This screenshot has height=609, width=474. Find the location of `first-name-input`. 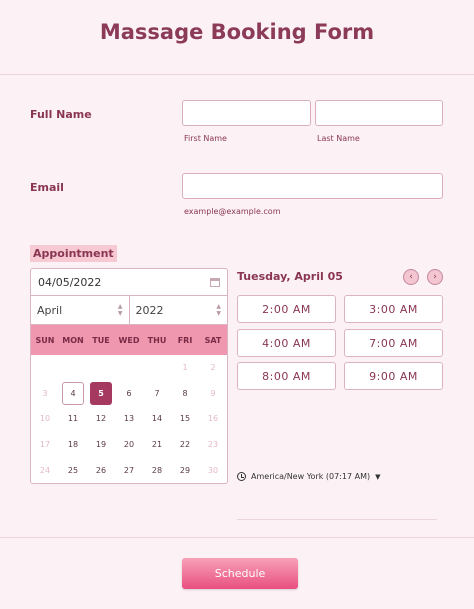

first-name-input is located at coordinates (246, 113).